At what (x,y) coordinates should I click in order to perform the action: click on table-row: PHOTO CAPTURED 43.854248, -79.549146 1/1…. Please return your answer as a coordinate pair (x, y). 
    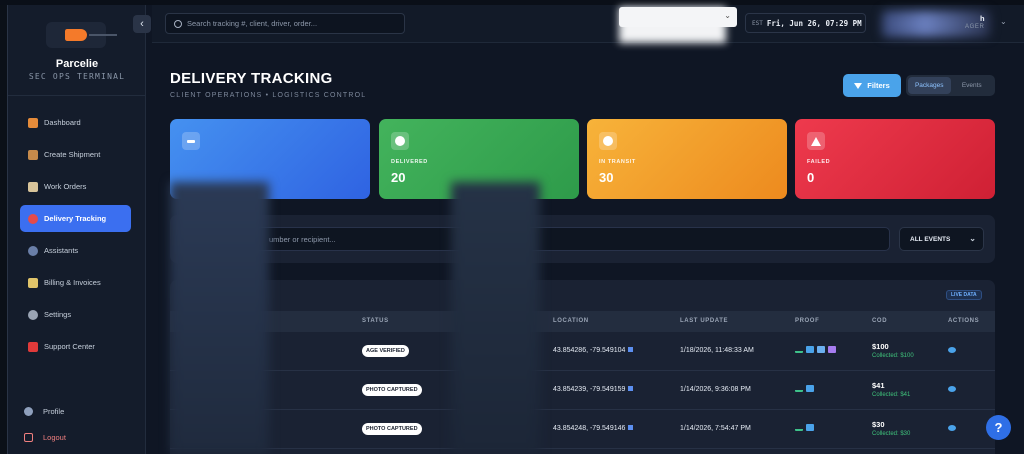
    Looking at the image, I should click on (582, 429).